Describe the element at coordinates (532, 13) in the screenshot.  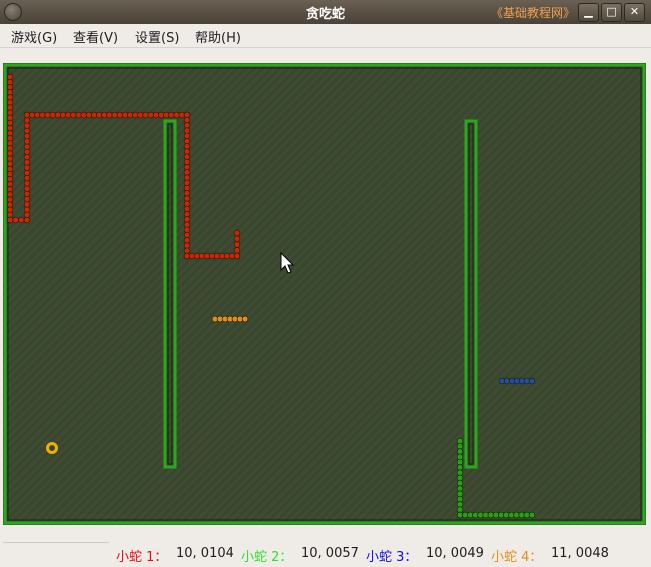
I see `brand-label: 《基础教程网》` at that location.